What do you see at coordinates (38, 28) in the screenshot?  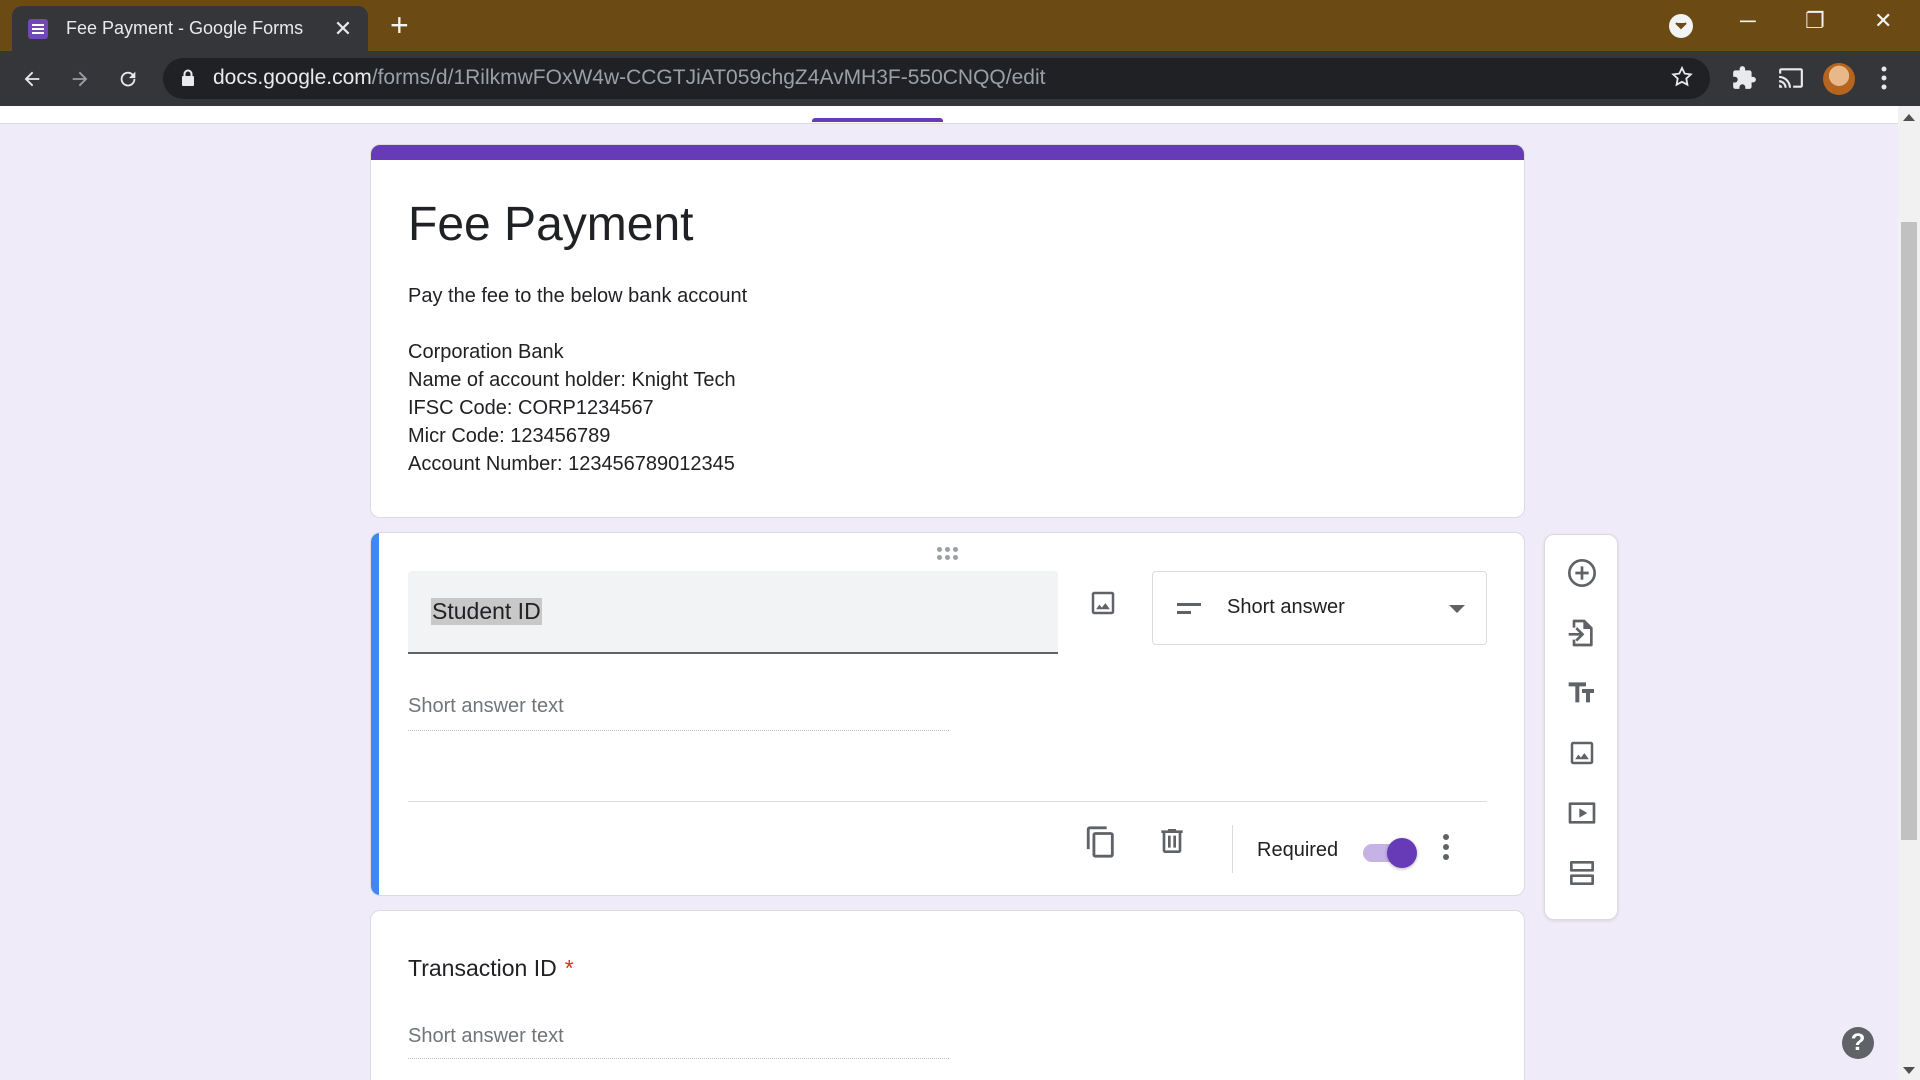 I see `google-forms-favicon-icon` at bounding box center [38, 28].